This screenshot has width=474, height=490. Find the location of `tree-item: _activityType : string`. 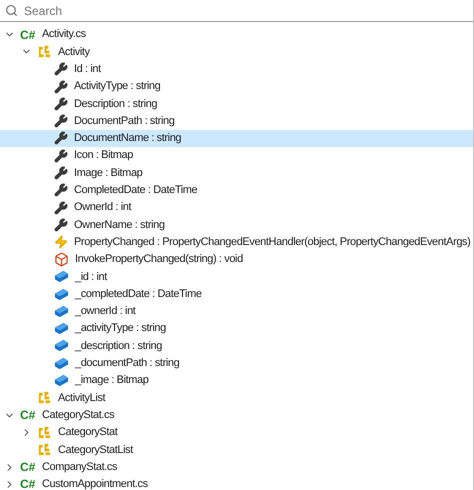

tree-item: _activityType : string is located at coordinates (236, 329).